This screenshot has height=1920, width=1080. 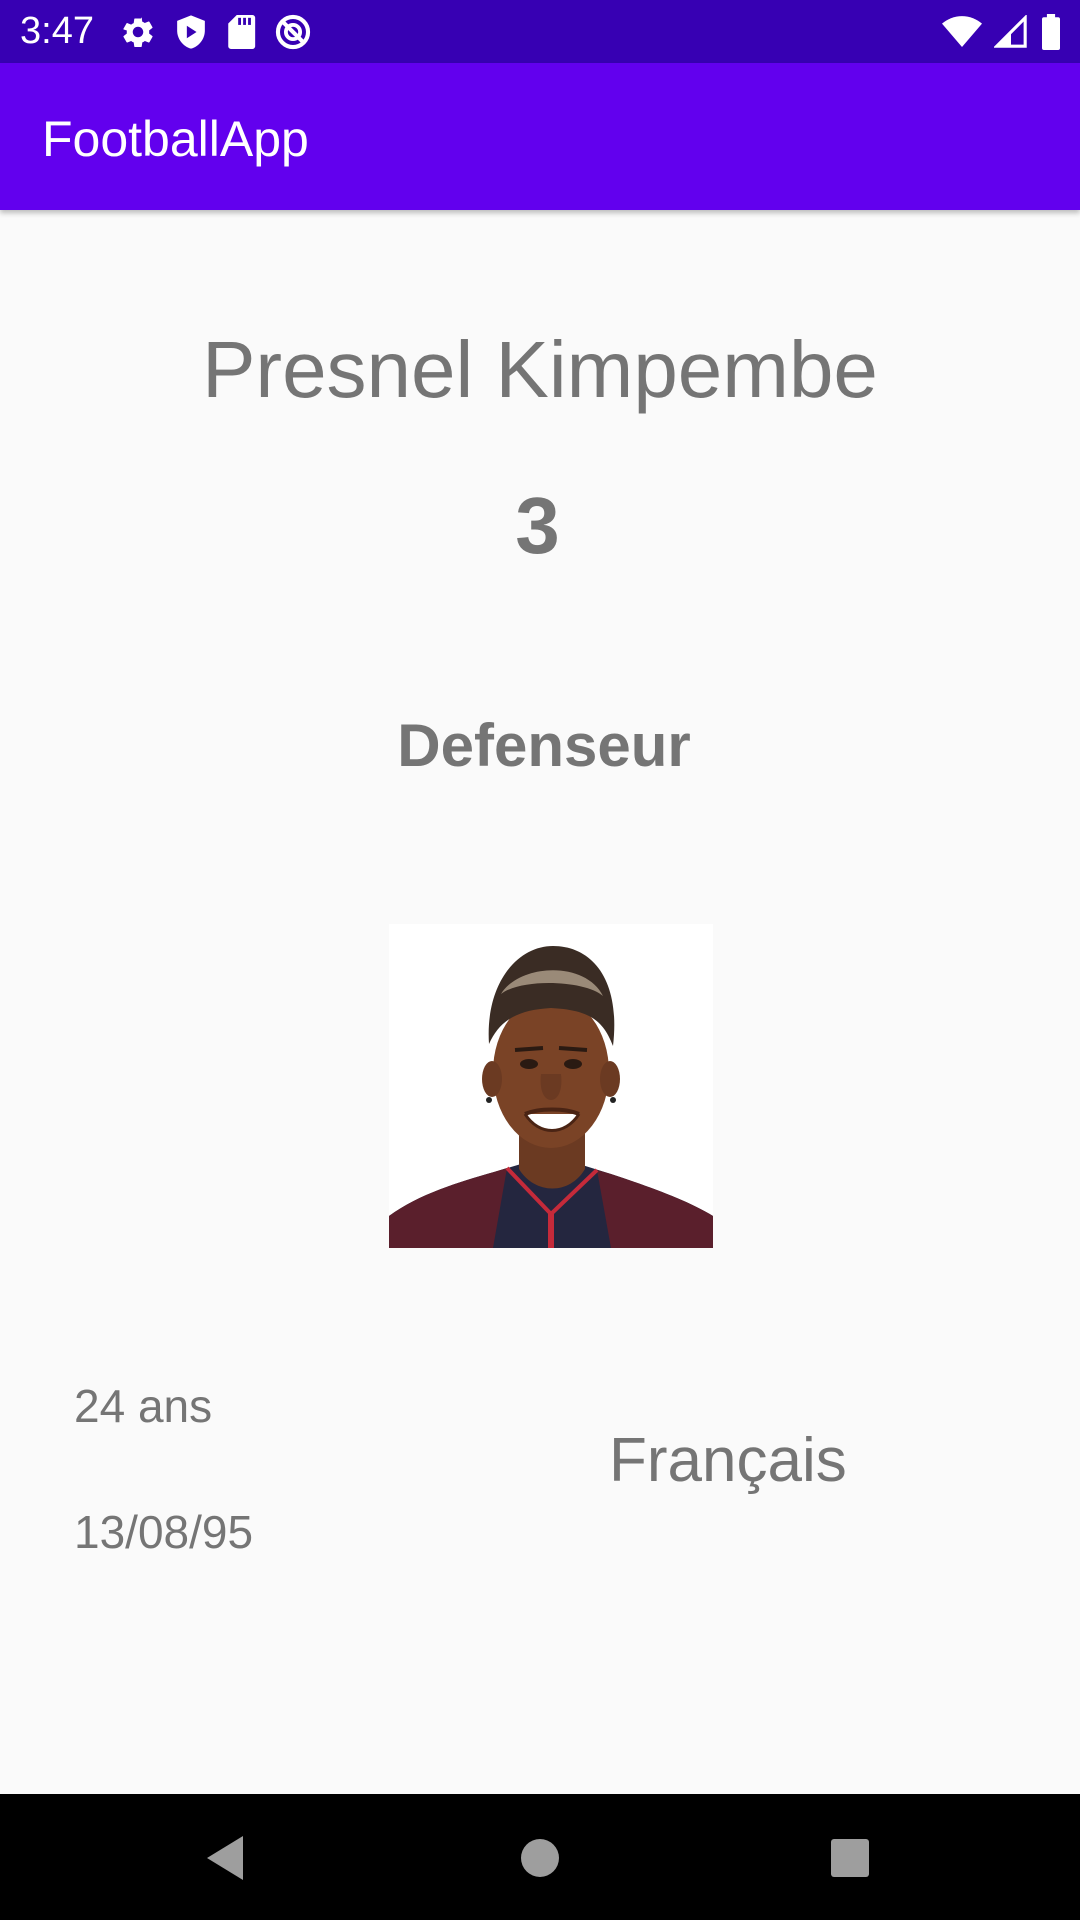 What do you see at coordinates (57, 31) in the screenshot?
I see `status-time: 3:47` at bounding box center [57, 31].